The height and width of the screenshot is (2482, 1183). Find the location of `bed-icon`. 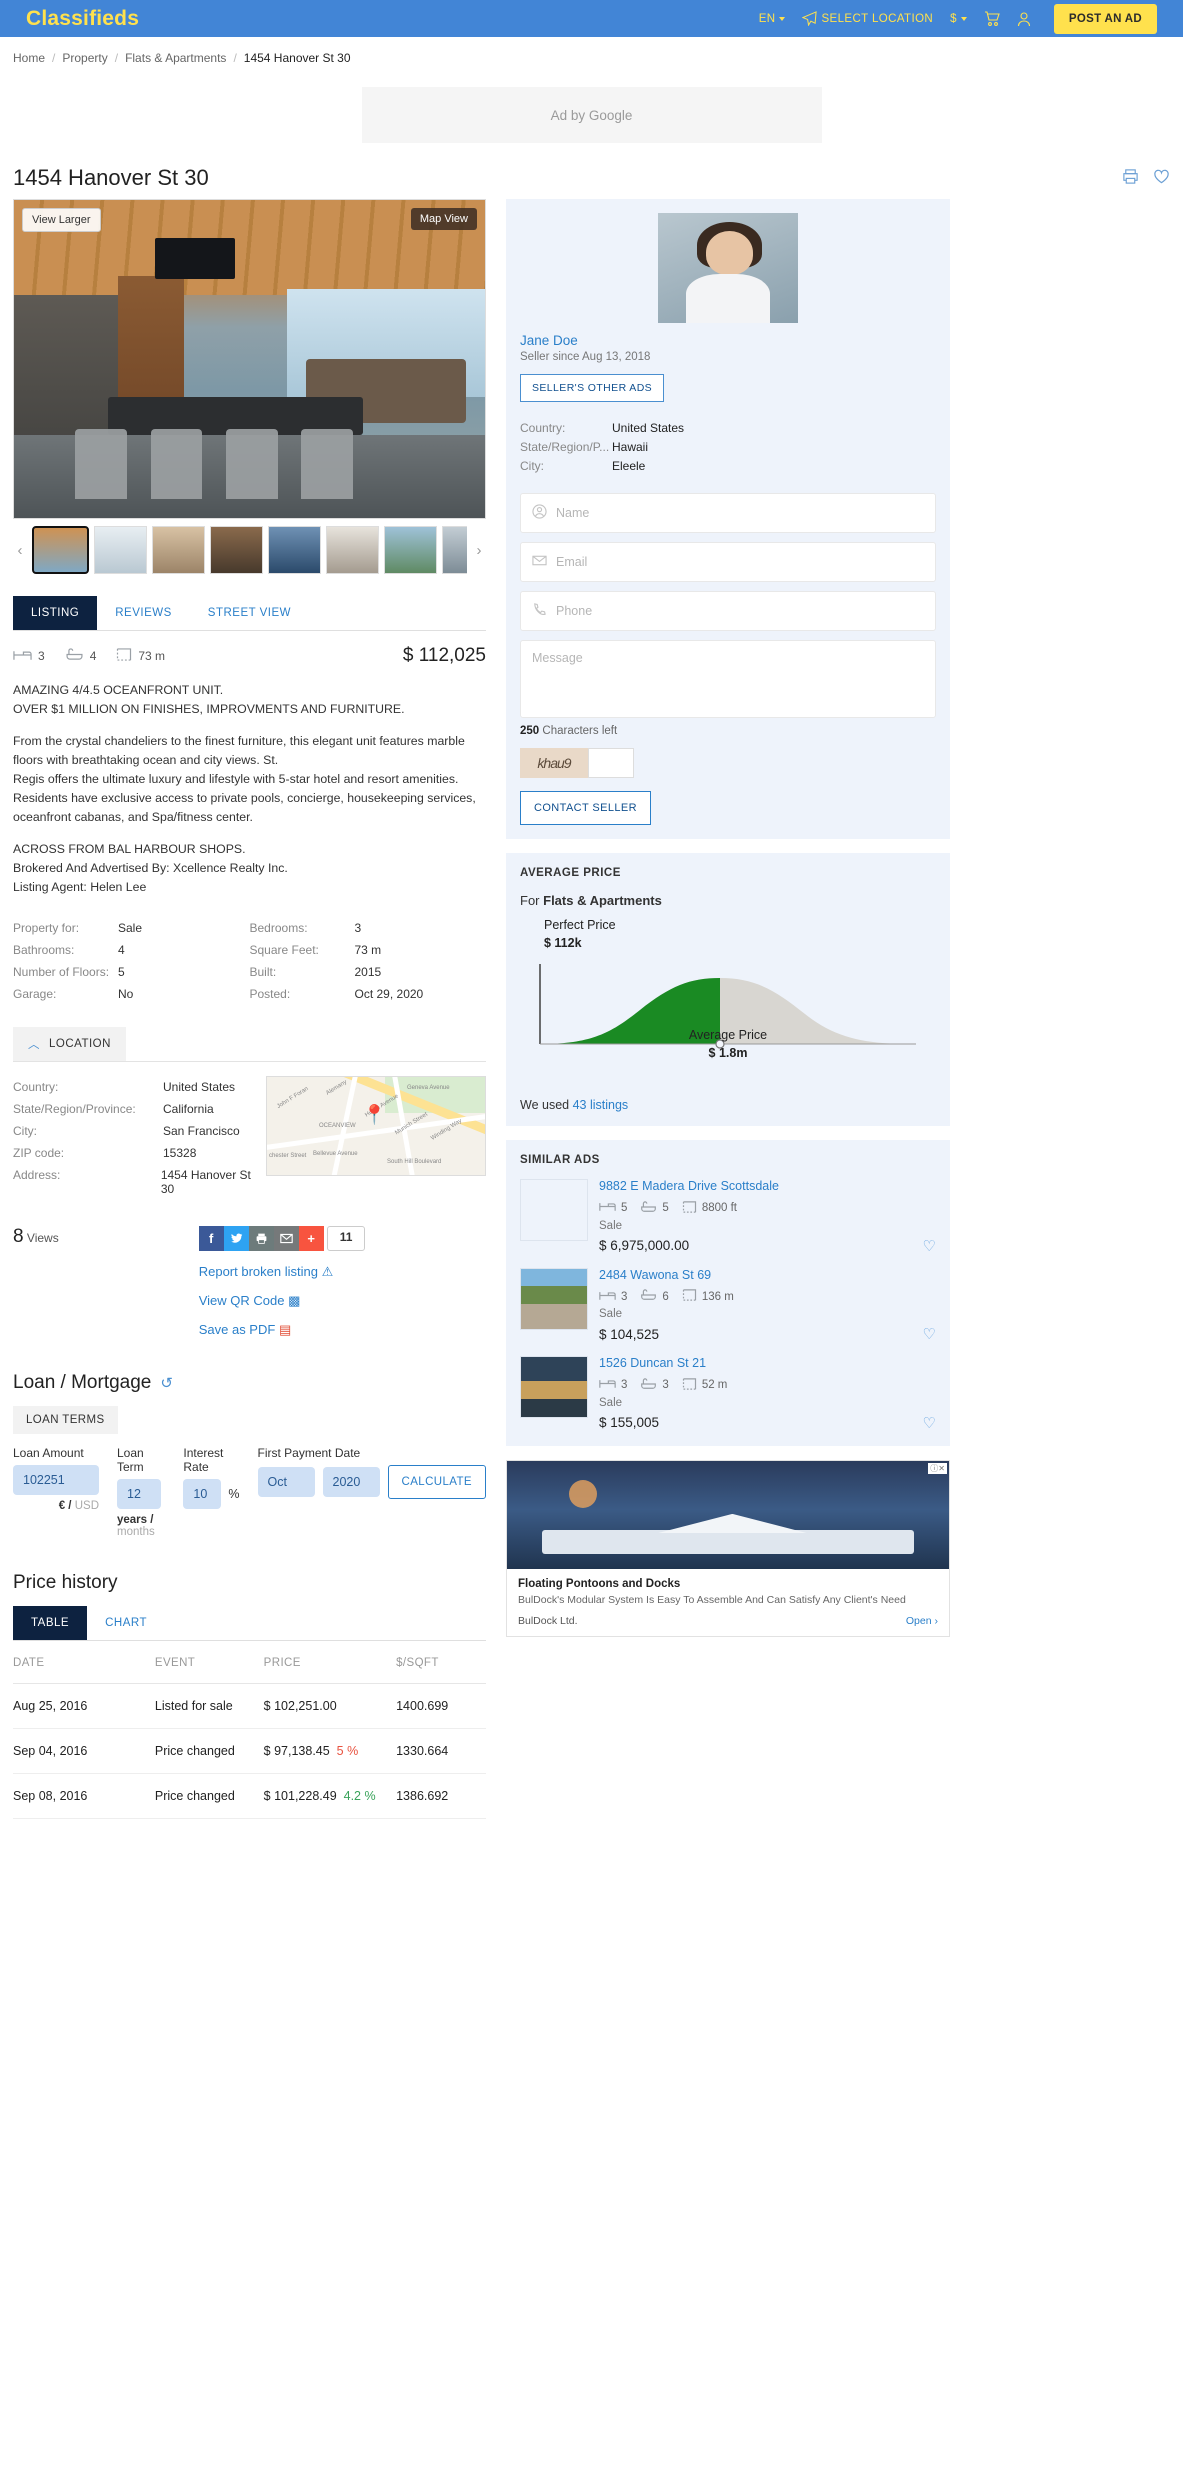

bed-icon is located at coordinates (22, 656).